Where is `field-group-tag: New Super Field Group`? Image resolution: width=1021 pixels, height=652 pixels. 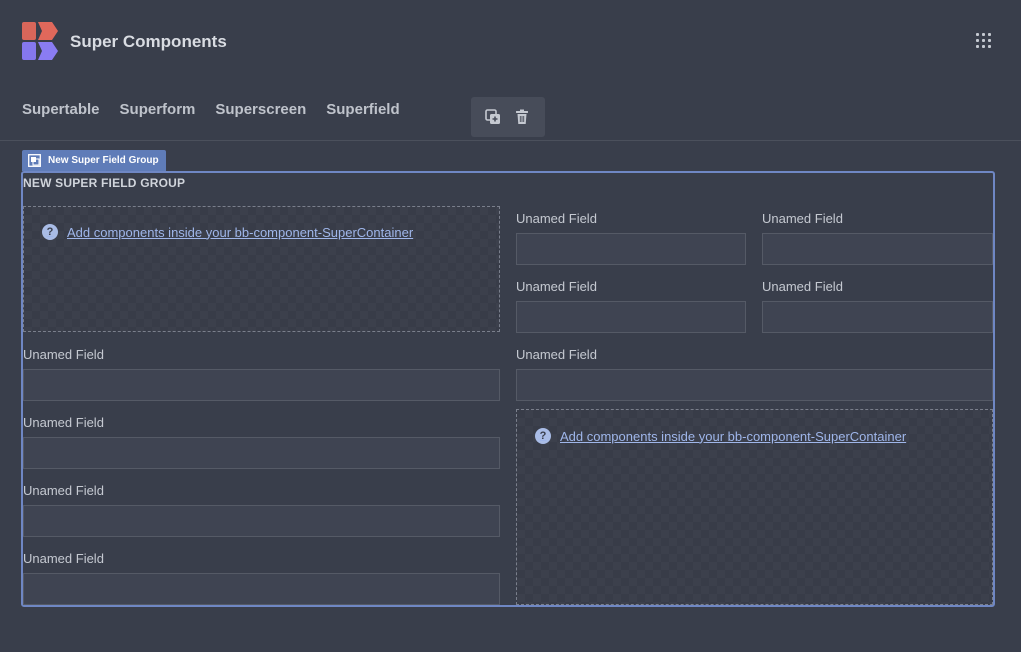 field-group-tag: New Super Field Group is located at coordinates (94, 160).